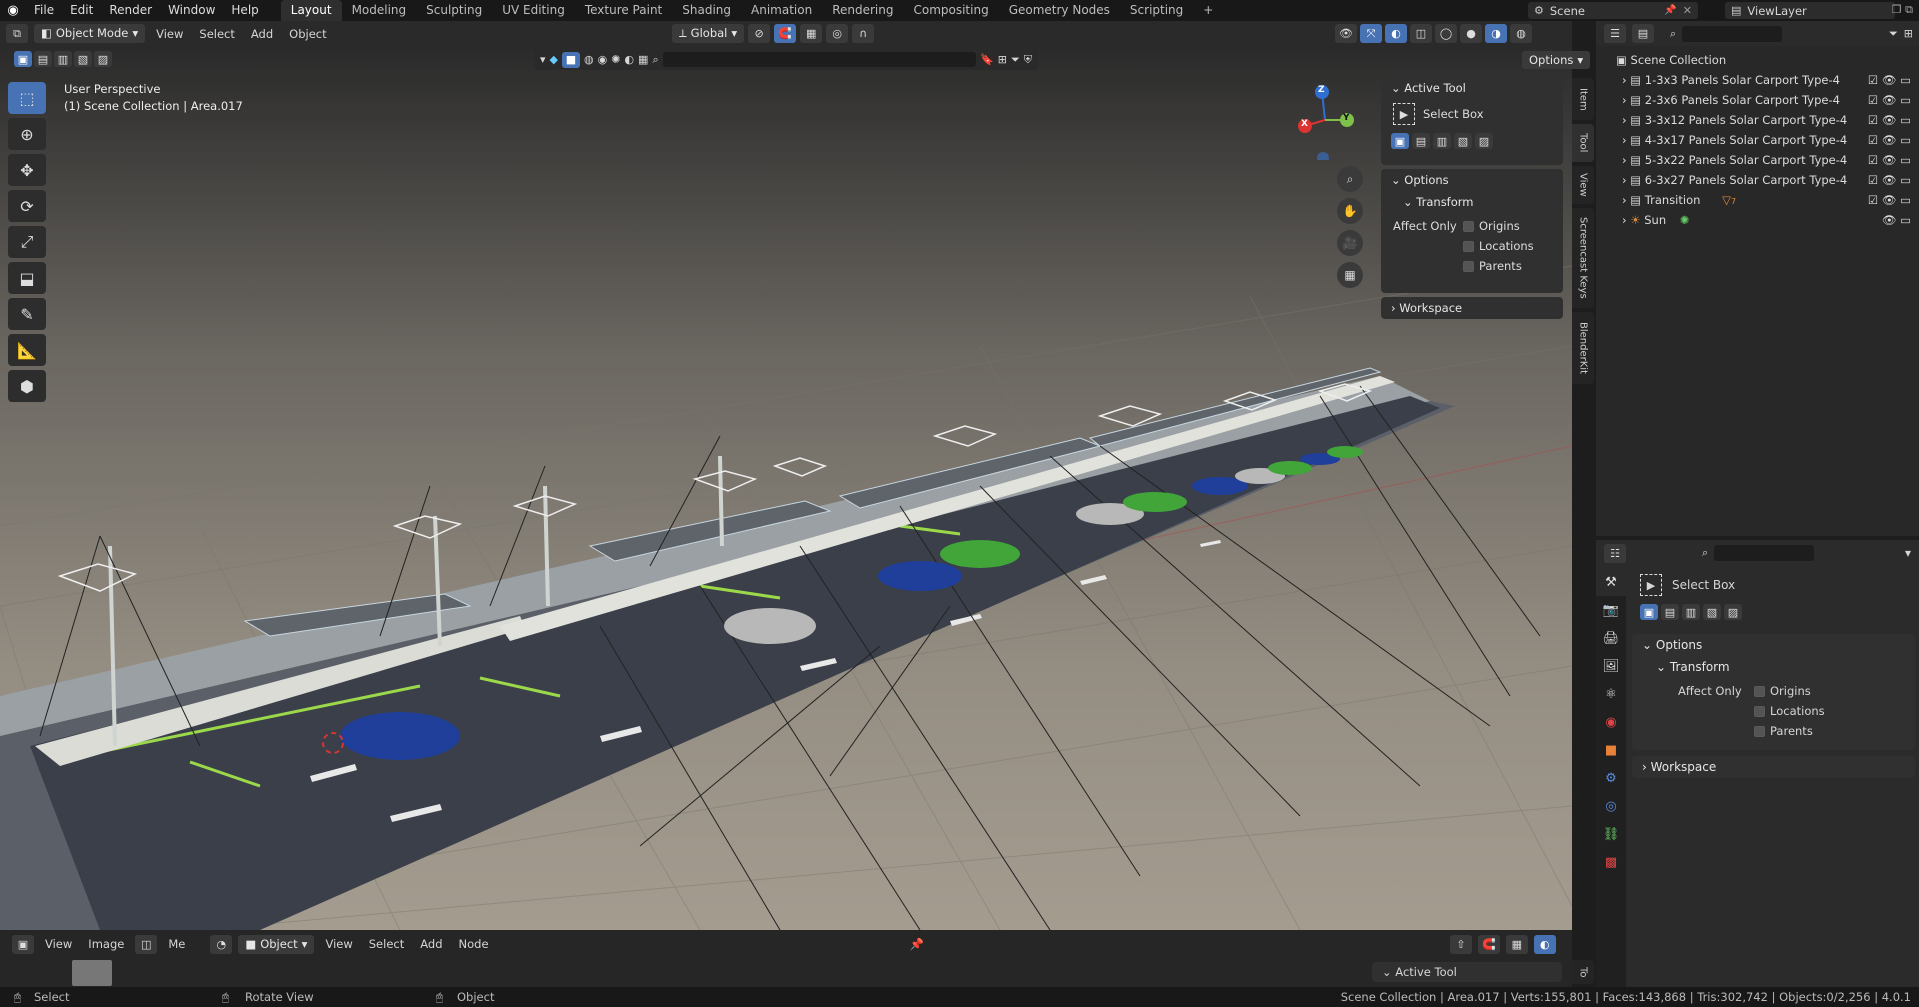 This screenshot has height=1007, width=1919. Describe the element at coordinates (1757, 60) in the screenshot. I see `outliner-root: ▣ Scene Collection` at that location.